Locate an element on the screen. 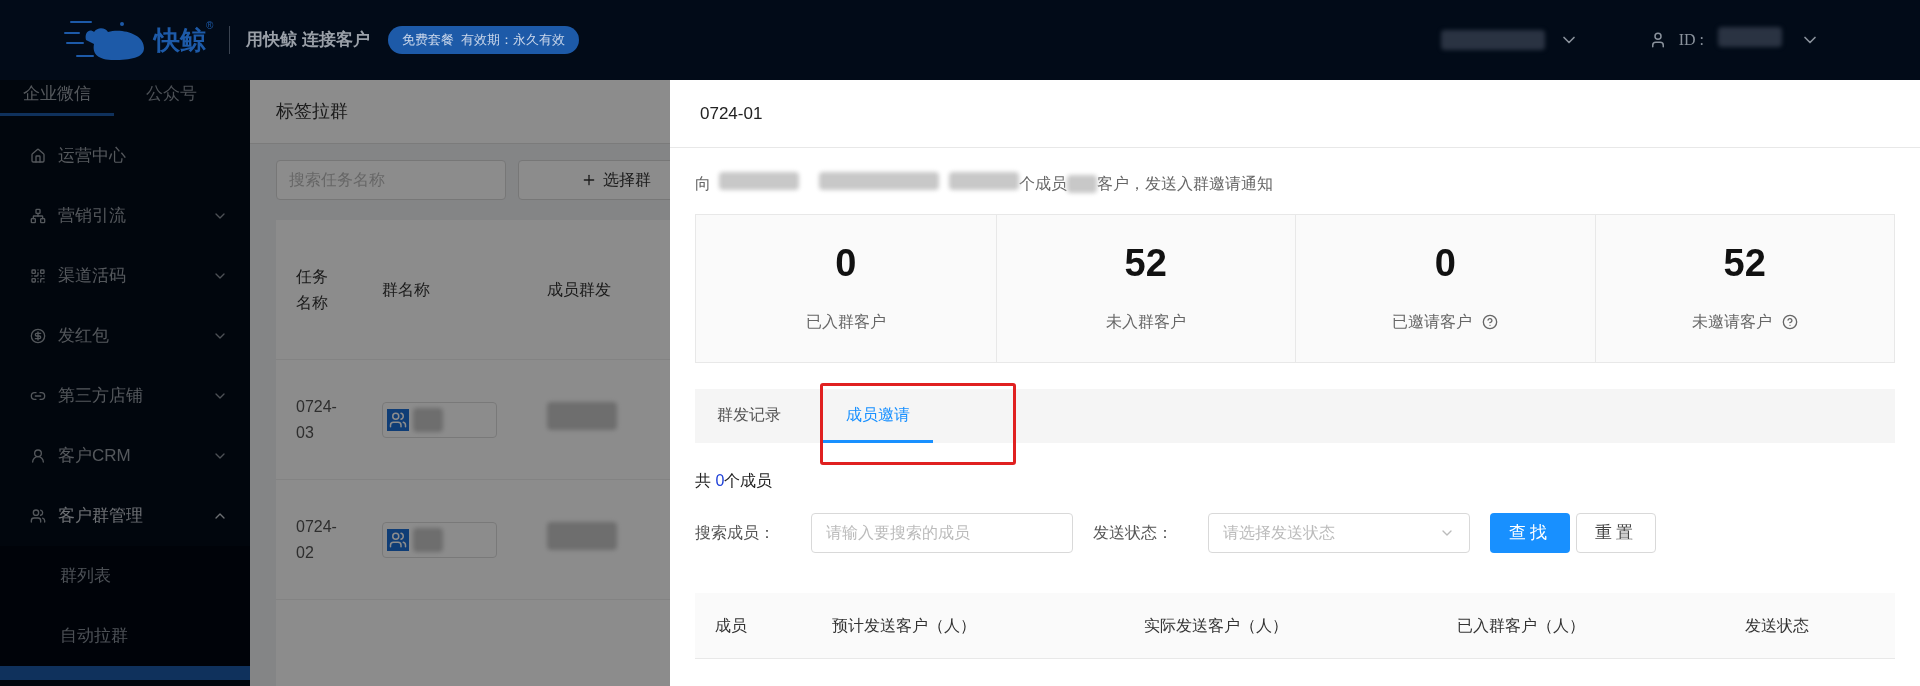 This screenshot has height=686, width=1920. table-cell-text: 0724-03 is located at coordinates (317, 419).